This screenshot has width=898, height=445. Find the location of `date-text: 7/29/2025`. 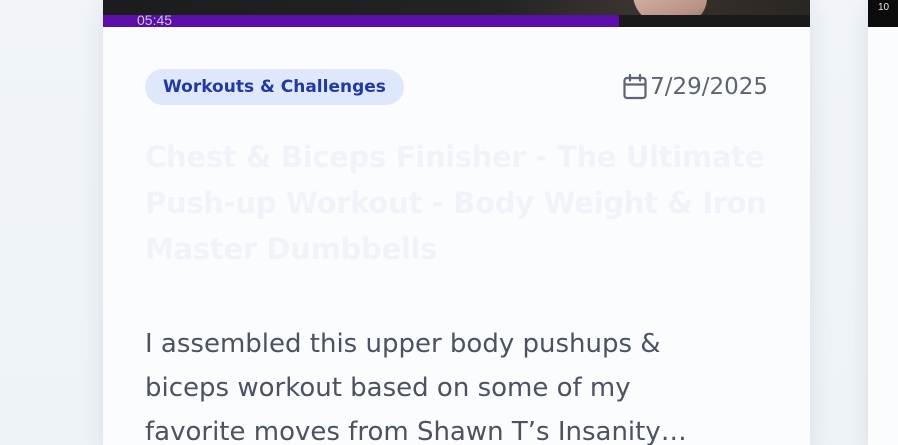

date-text: 7/29/2025 is located at coordinates (709, 87).